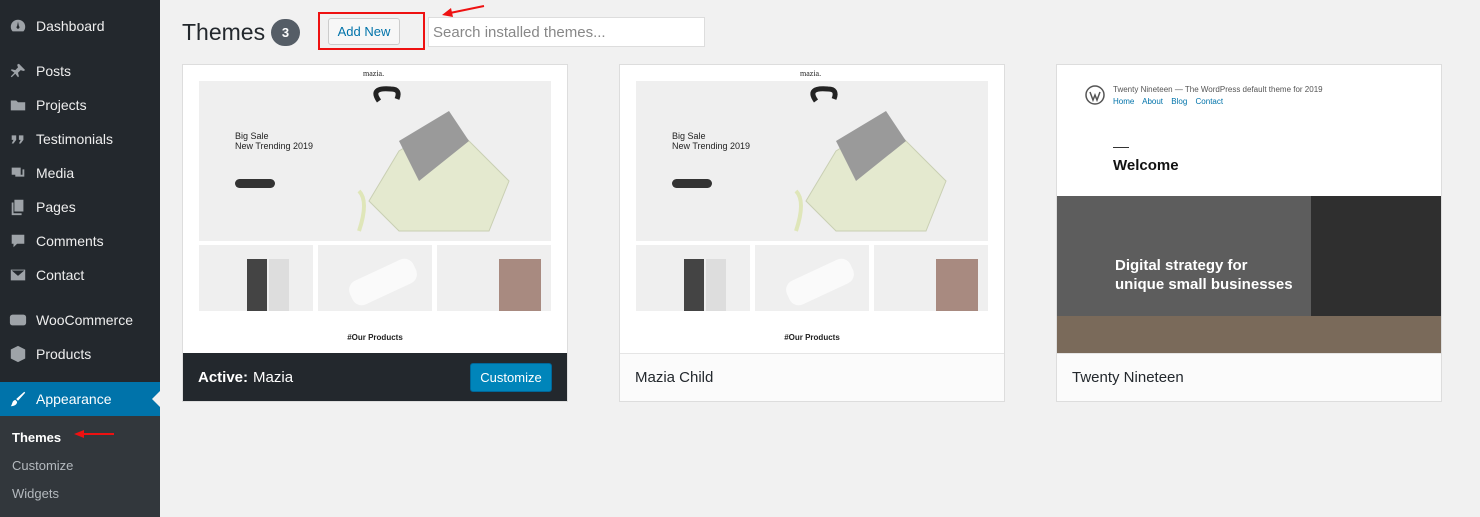  What do you see at coordinates (1249, 377) in the screenshot?
I see `theme-name-bar: Twenty Nineteen` at bounding box center [1249, 377].